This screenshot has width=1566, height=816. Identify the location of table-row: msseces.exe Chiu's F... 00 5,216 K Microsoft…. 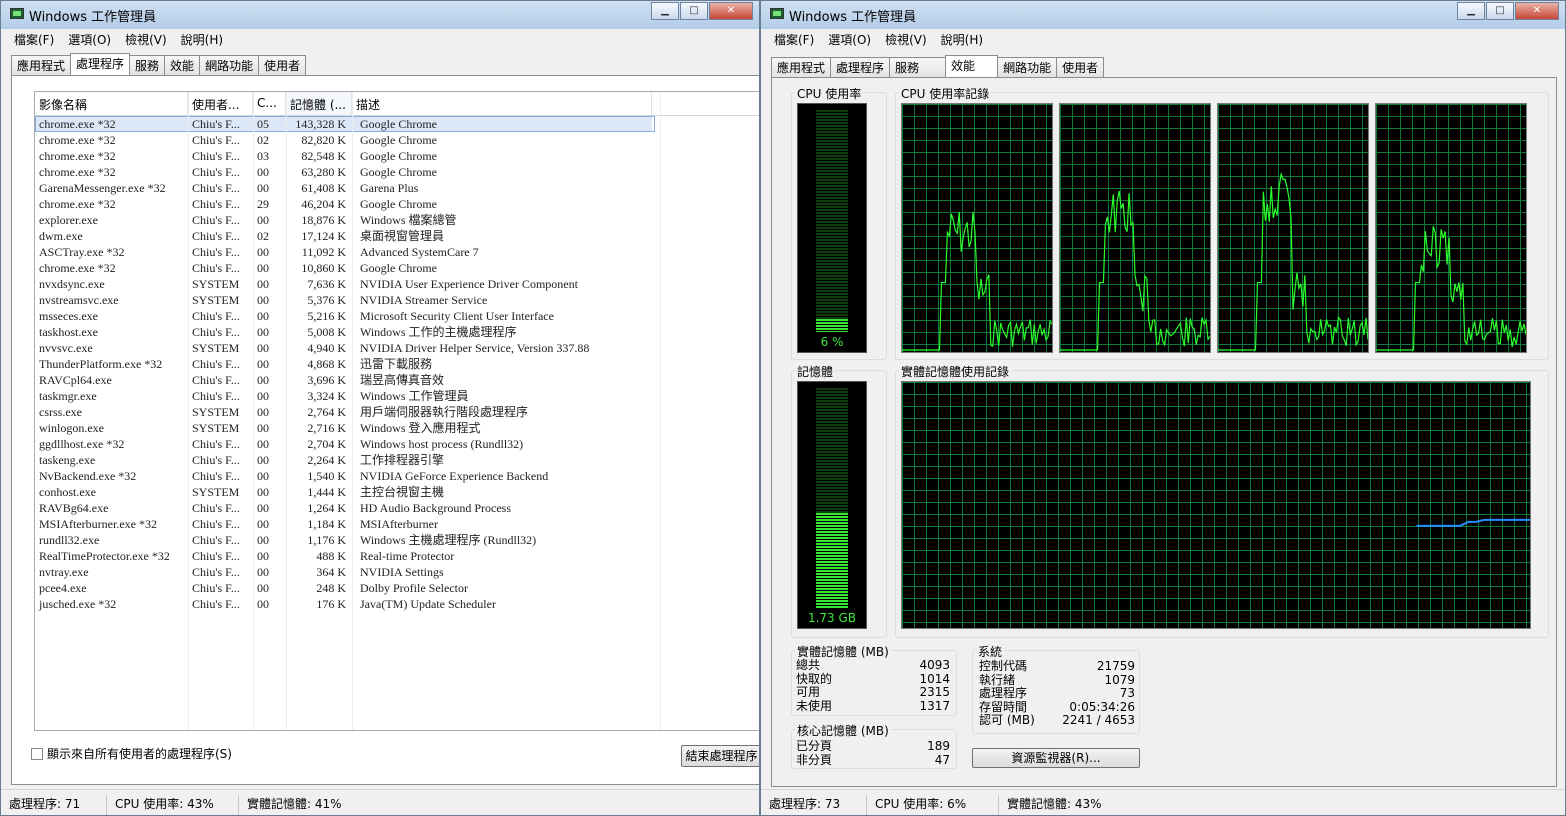
(397, 316).